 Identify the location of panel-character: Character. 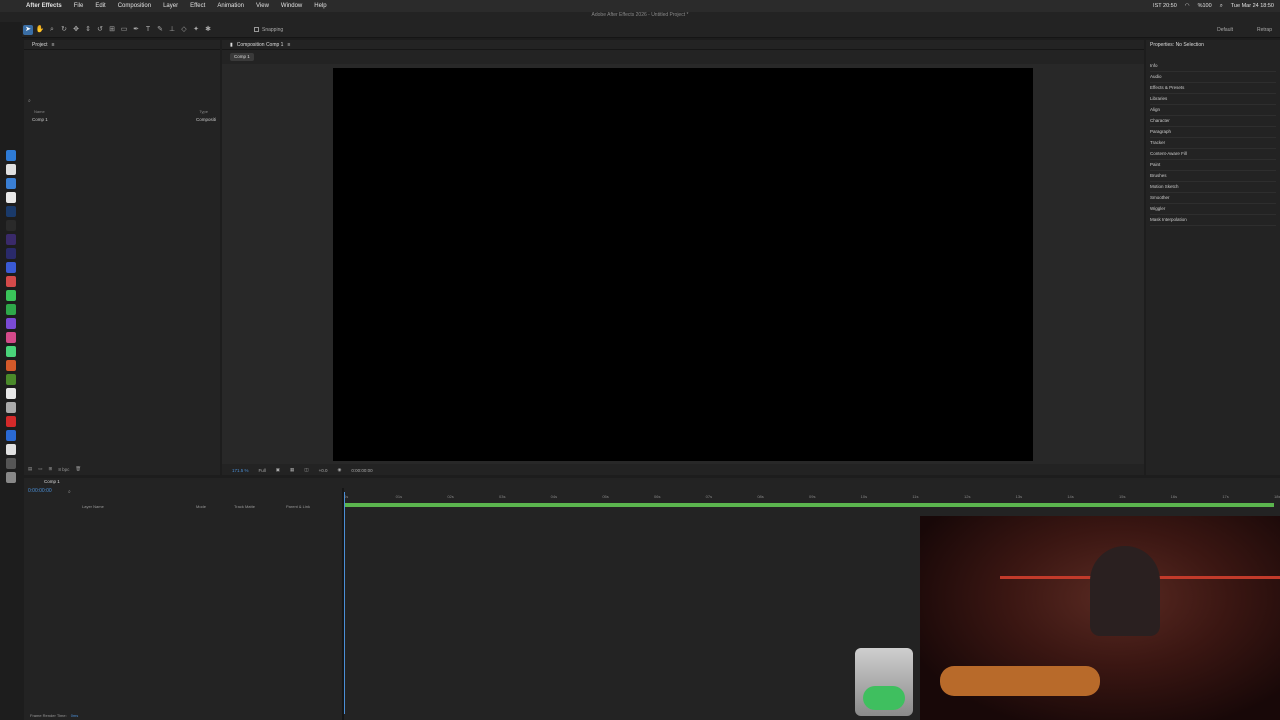
(1213, 121).